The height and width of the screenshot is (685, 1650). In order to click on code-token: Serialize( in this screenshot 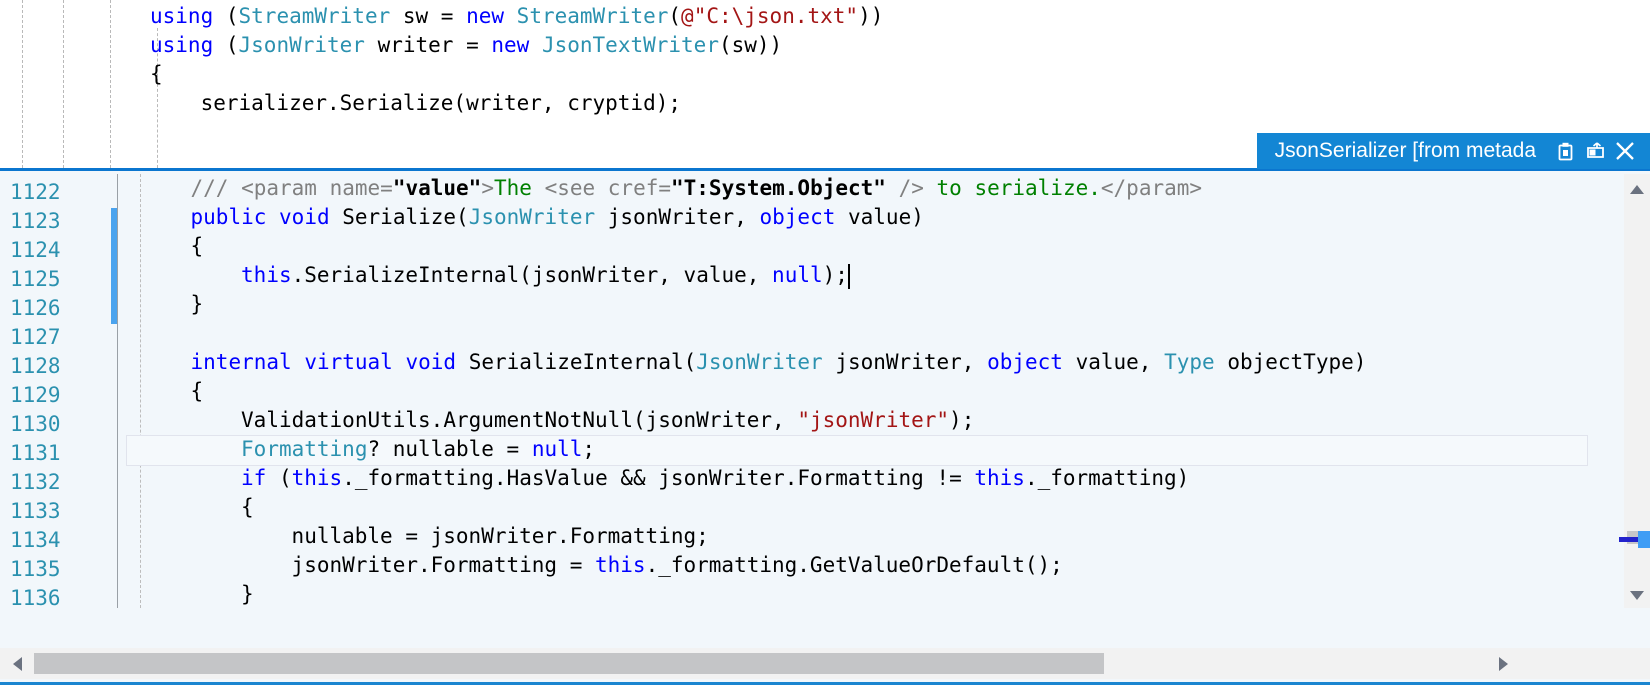, I will do `click(405, 217)`.